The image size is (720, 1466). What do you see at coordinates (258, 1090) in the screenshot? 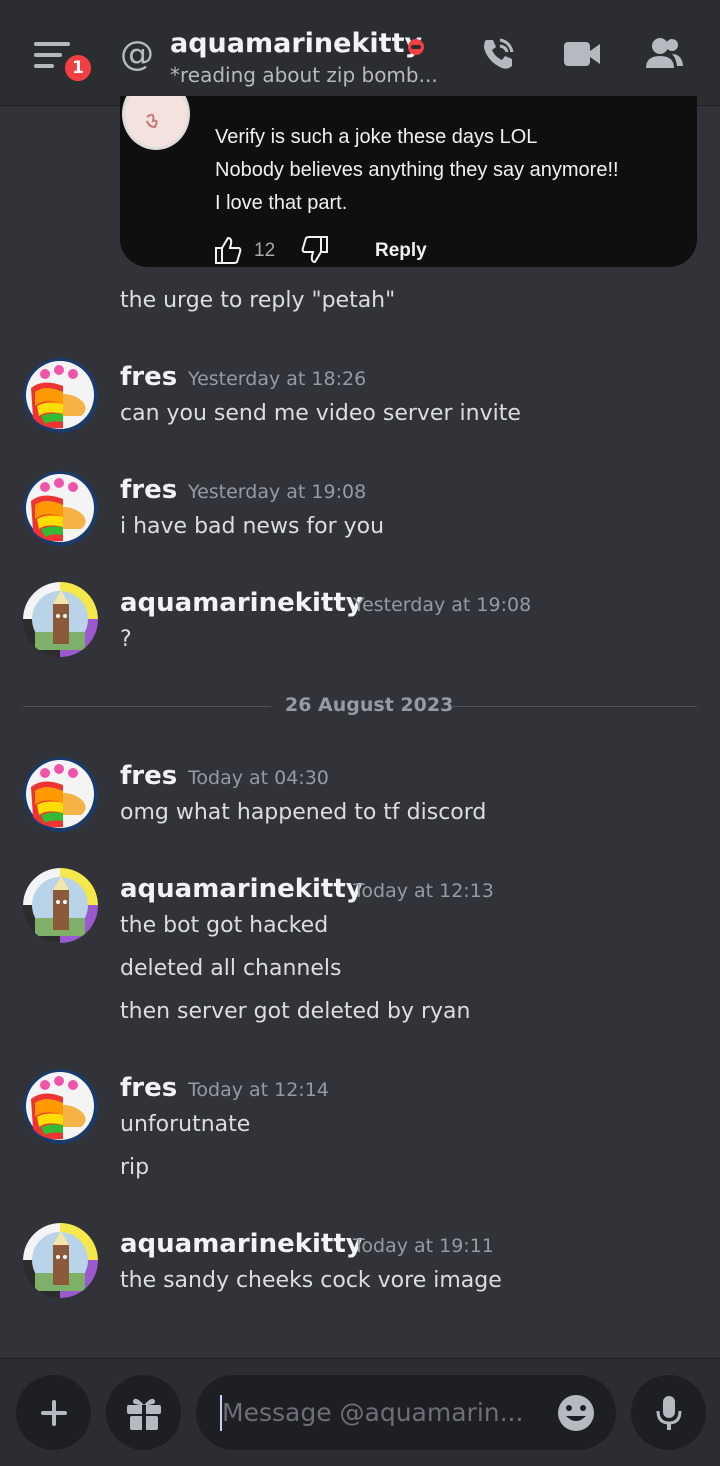
I see `message-timestamp: Today at 12:14` at bounding box center [258, 1090].